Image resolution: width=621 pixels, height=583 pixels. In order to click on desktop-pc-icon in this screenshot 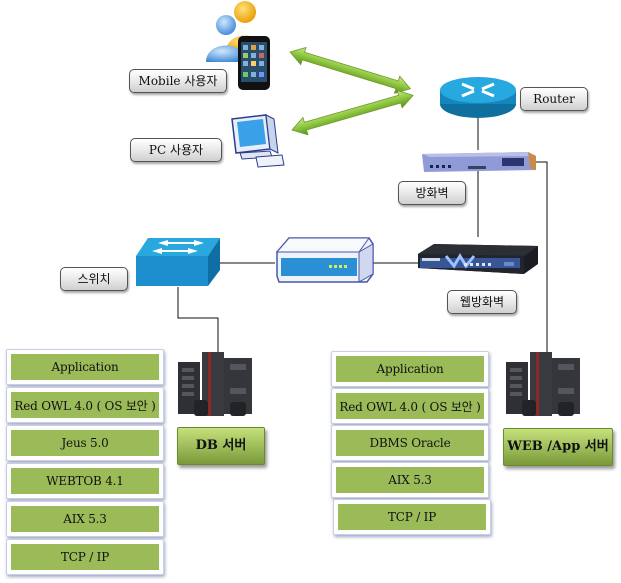, I will do `click(258, 141)`.